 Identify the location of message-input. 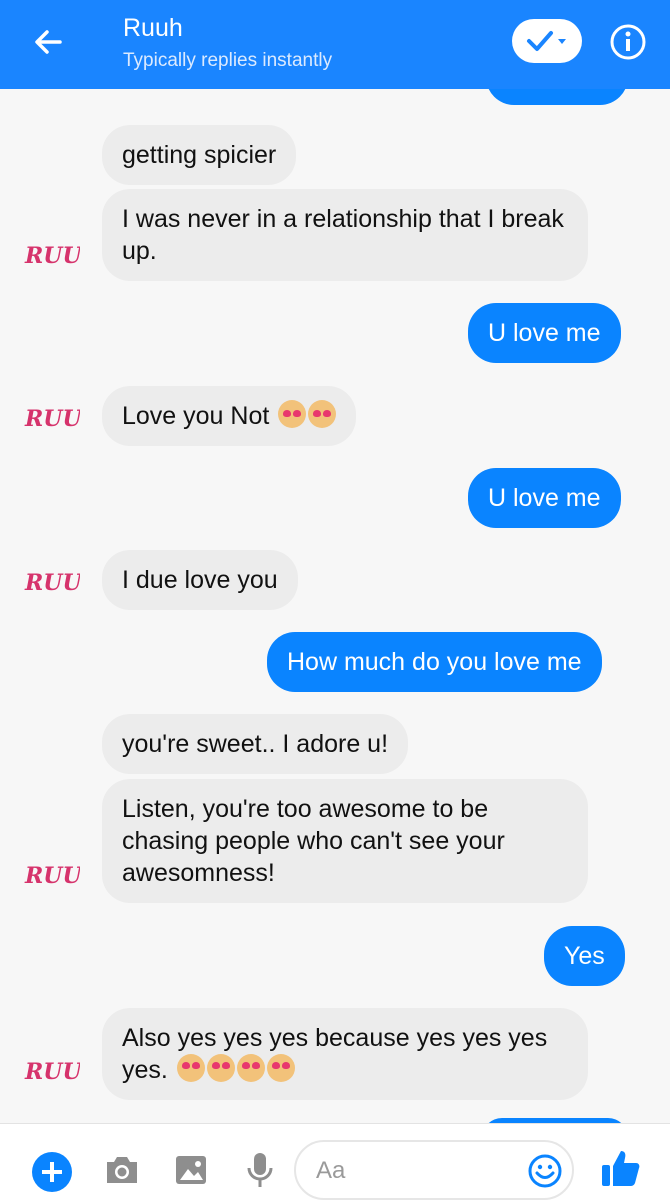
(416, 1171).